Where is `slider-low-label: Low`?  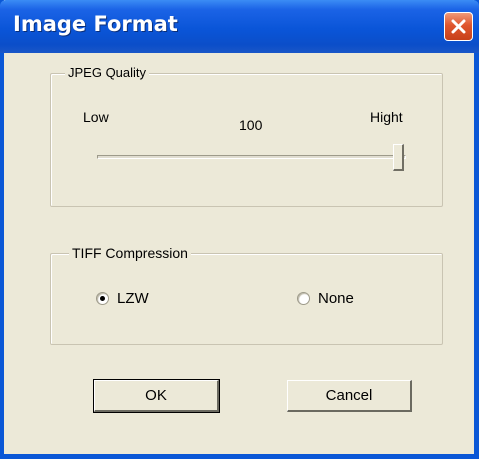 slider-low-label: Low is located at coordinates (96, 117).